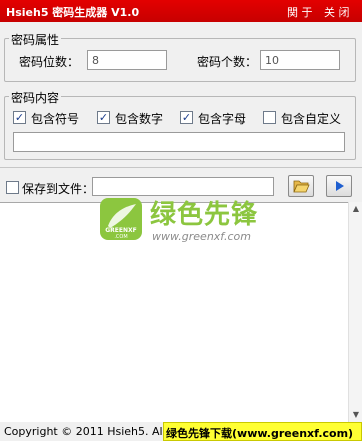 The image size is (362, 441). I want to click on password-length-input, so click(127, 60).